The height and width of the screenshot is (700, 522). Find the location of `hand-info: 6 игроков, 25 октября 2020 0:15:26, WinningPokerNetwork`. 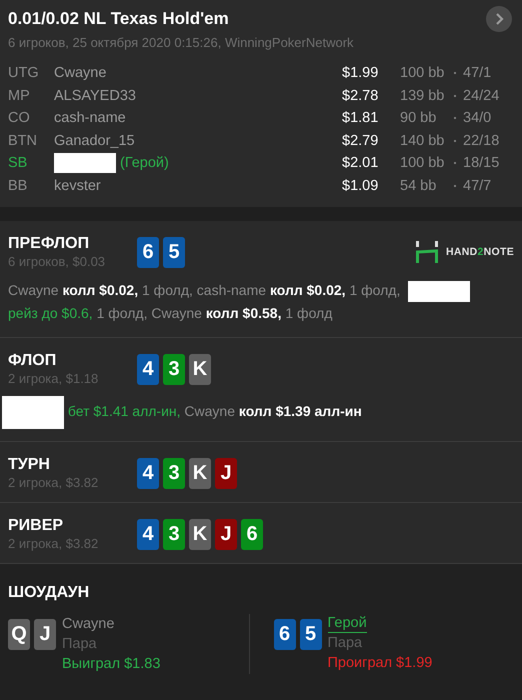

hand-info: 6 игроков, 25 октября 2020 0:15:26, WinningPokerNetwork is located at coordinates (181, 42).